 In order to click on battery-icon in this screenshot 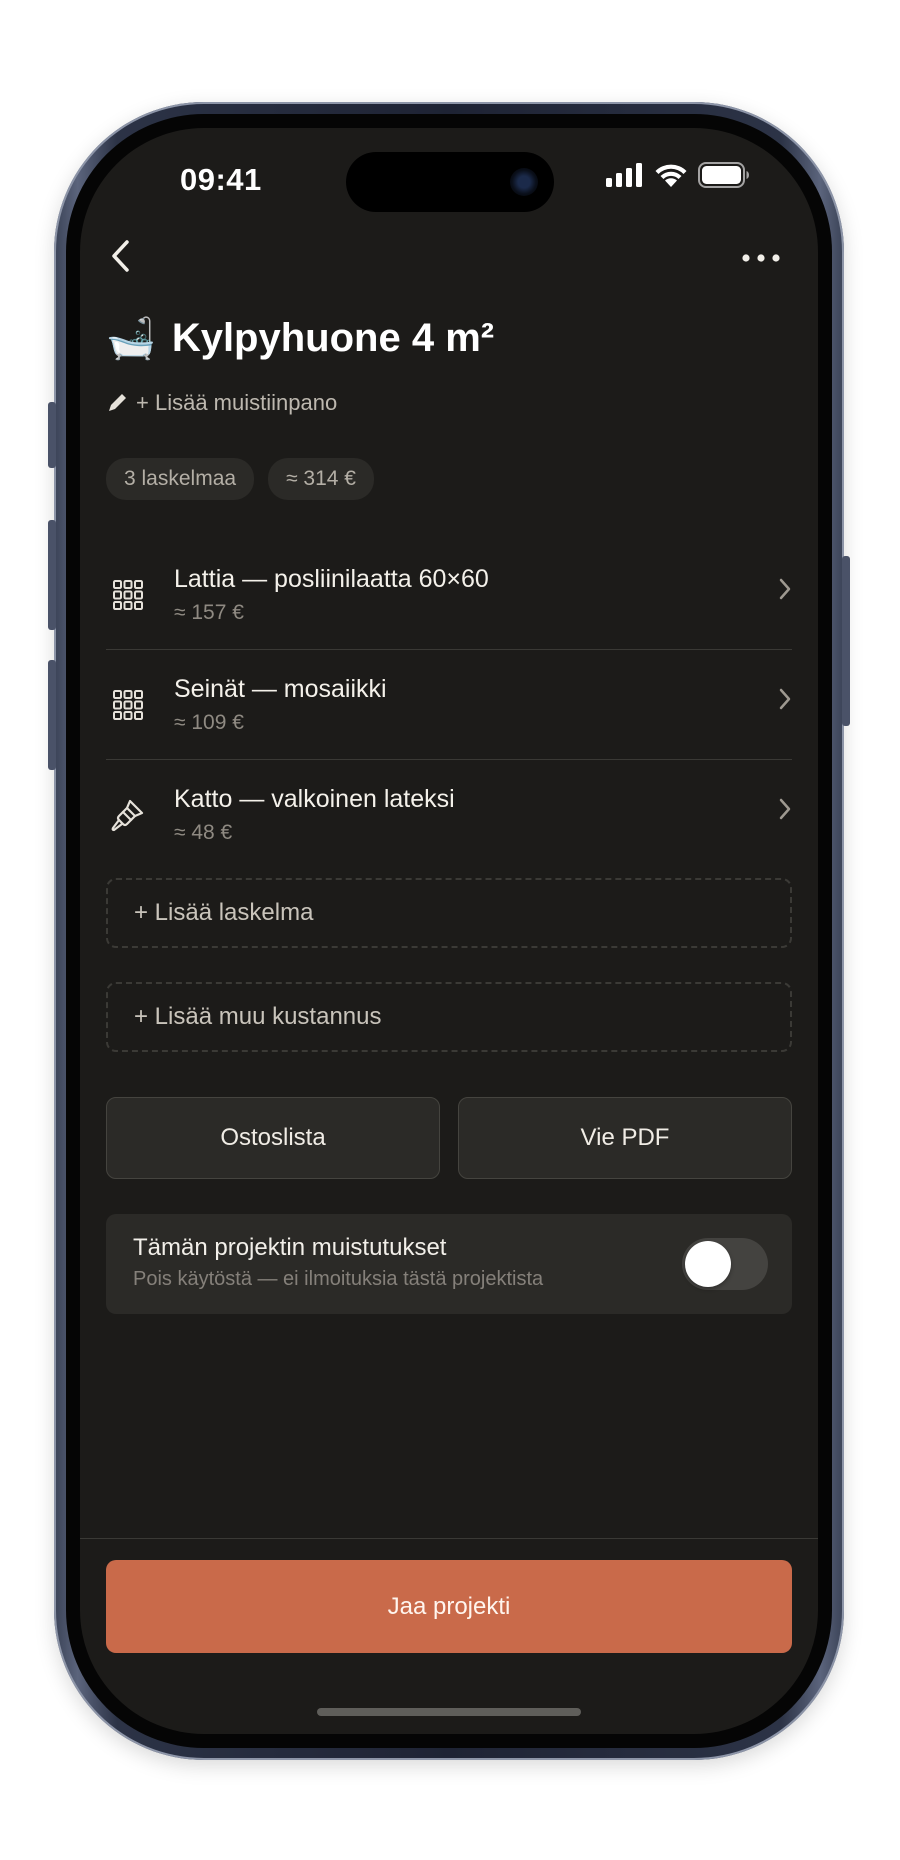, I will do `click(724, 177)`.